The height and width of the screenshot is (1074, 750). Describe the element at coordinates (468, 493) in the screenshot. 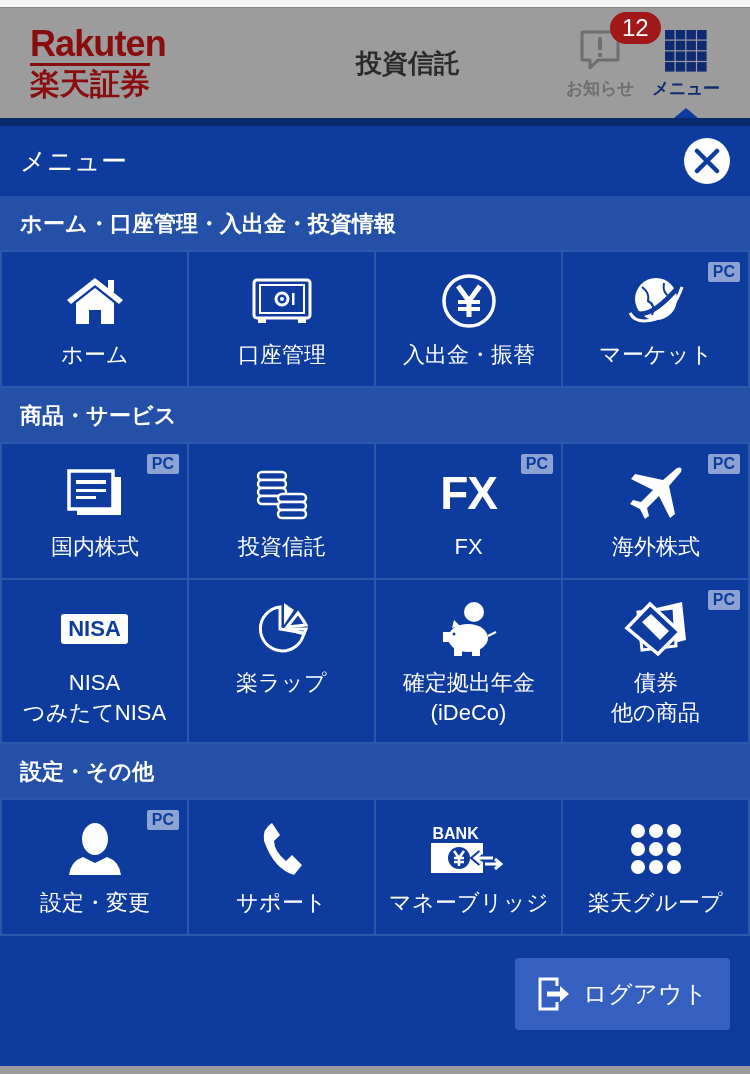

I see `fx-icon: FX` at that location.